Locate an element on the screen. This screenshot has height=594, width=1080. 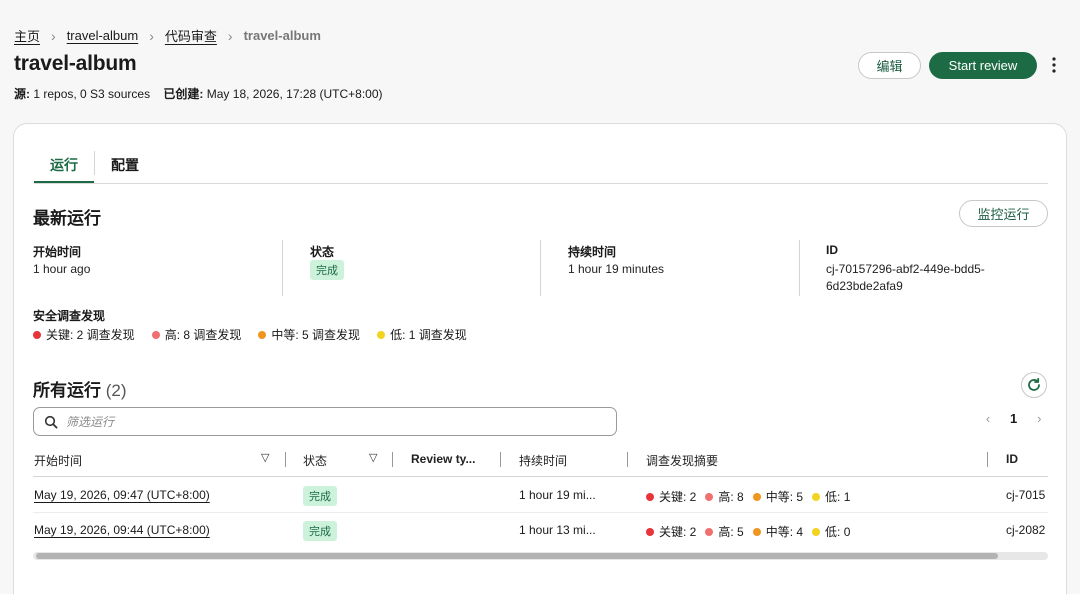
row2-critical: 关键: 2 is located at coordinates (671, 531).